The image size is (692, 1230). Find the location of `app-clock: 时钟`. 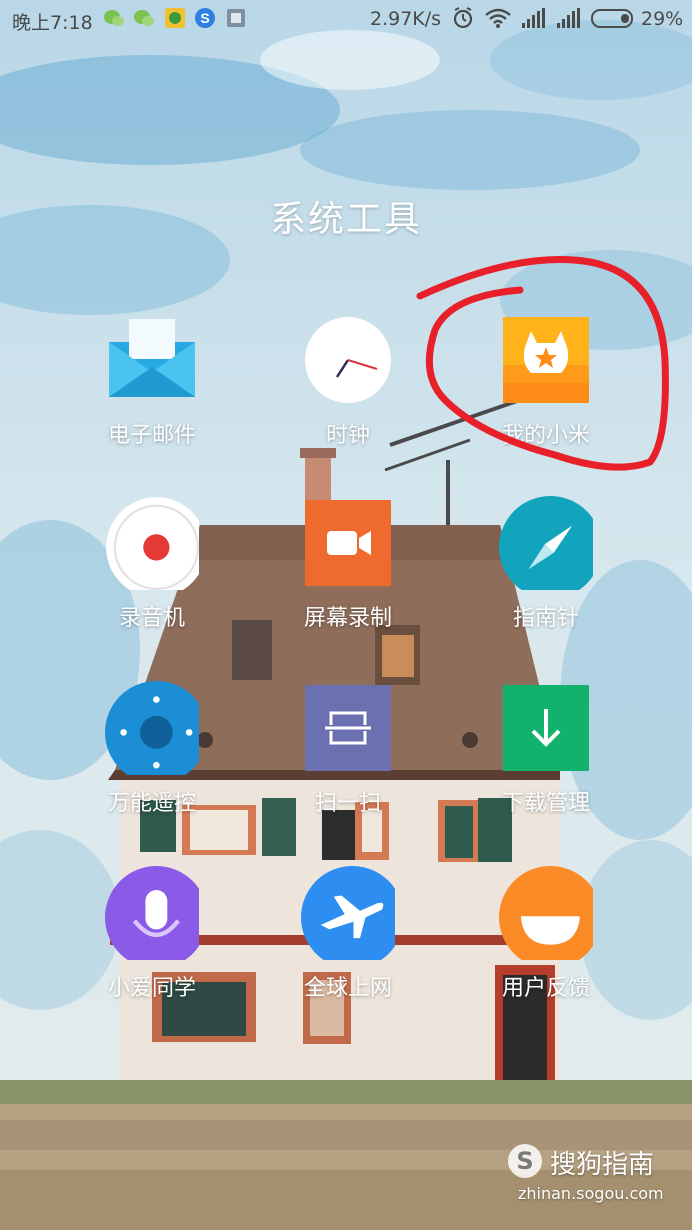

app-clock: 时钟 is located at coordinates (348, 397).